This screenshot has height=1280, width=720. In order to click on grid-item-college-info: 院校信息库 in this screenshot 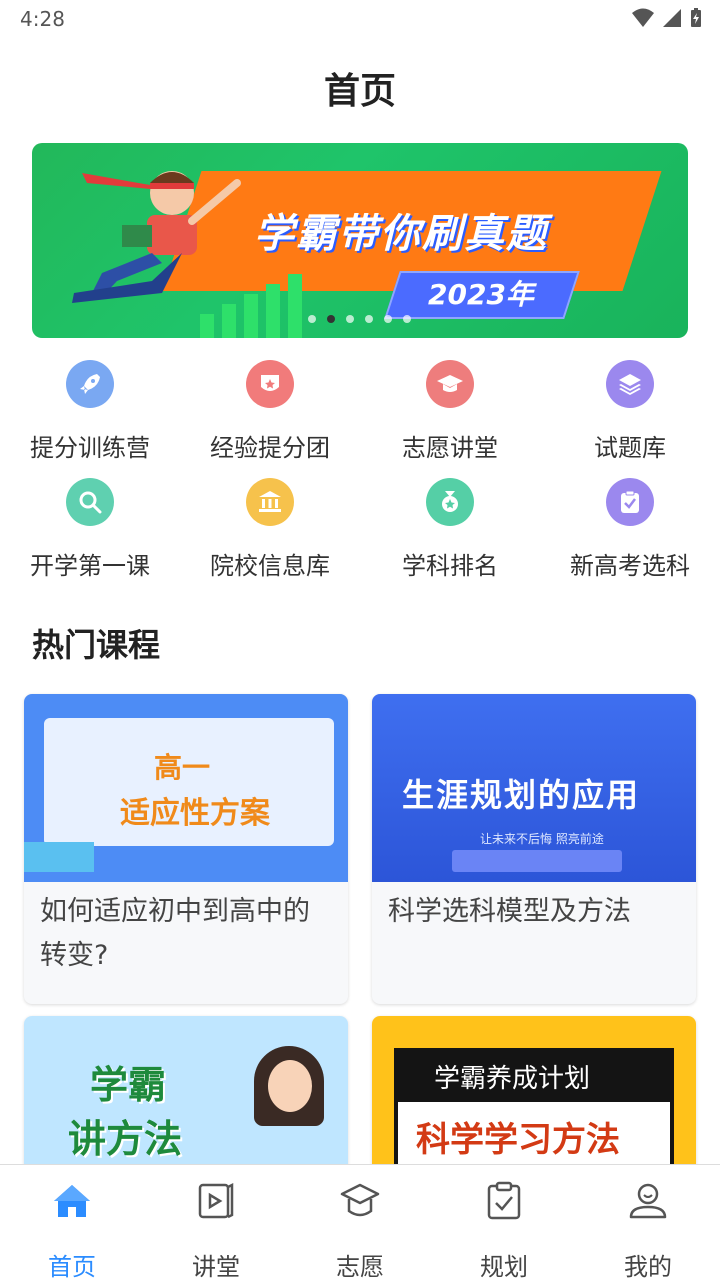, I will do `click(270, 529)`.